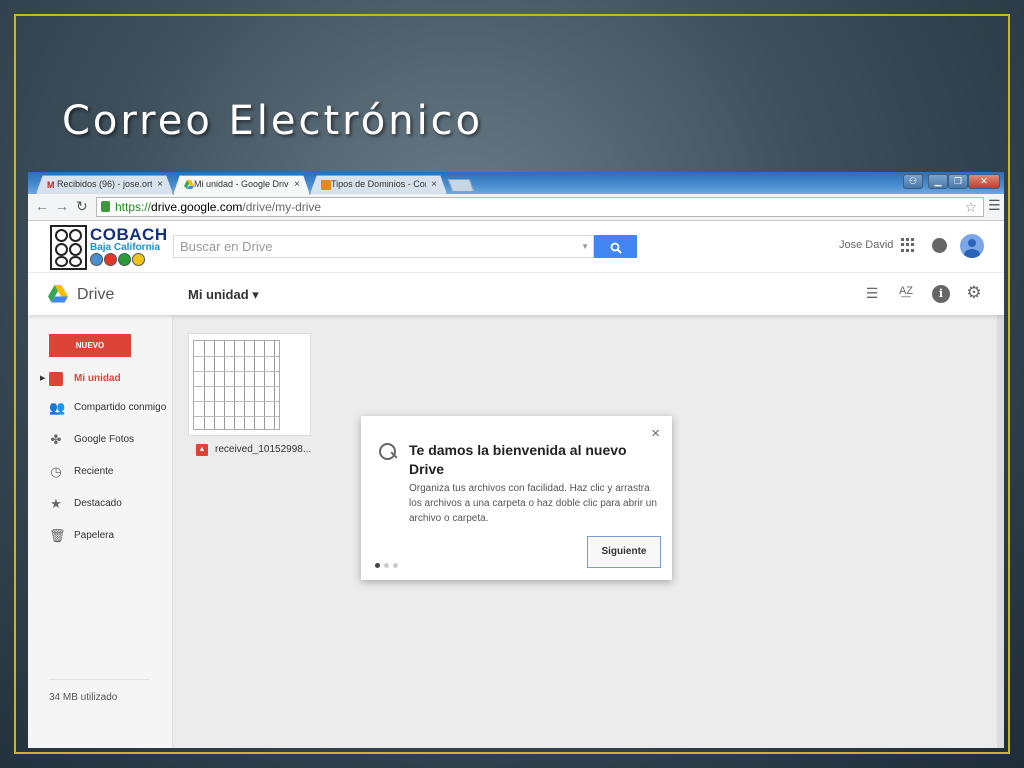 The height and width of the screenshot is (768, 1024). I want to click on tab-google-drive: Mi unidad - Google Drive ×, so click(241, 185).